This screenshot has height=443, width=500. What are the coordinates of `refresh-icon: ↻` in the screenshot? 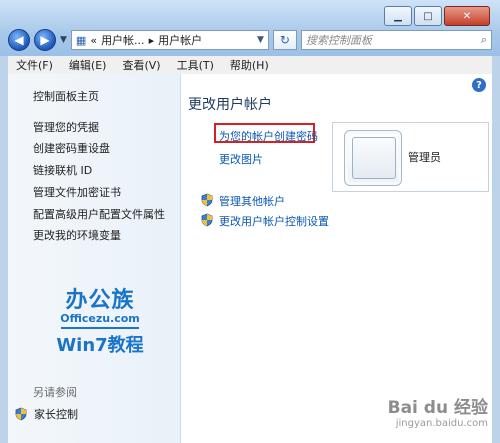 It's located at (284, 40).